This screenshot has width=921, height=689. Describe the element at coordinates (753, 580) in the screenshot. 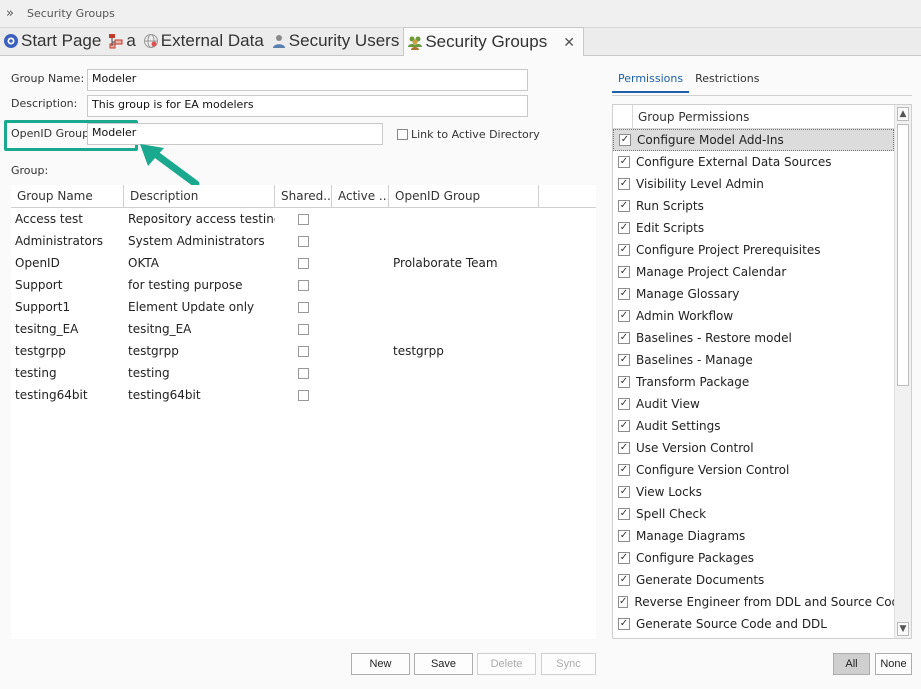

I see `permission-item: ✓ Generate Documents` at that location.